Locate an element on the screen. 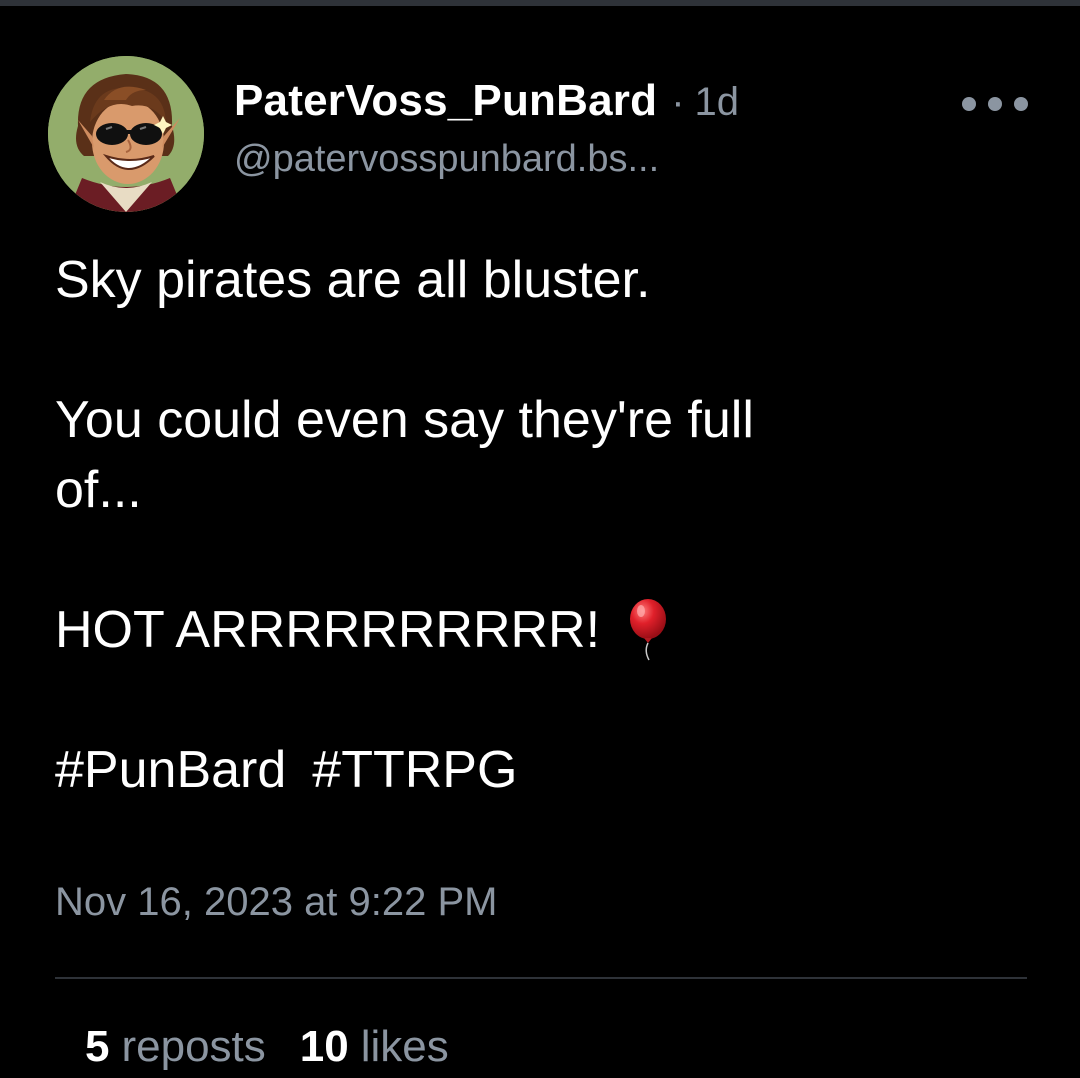 This screenshot has height=1078, width=1080. post-line-2: You could even say they're full is located at coordinates (404, 420).